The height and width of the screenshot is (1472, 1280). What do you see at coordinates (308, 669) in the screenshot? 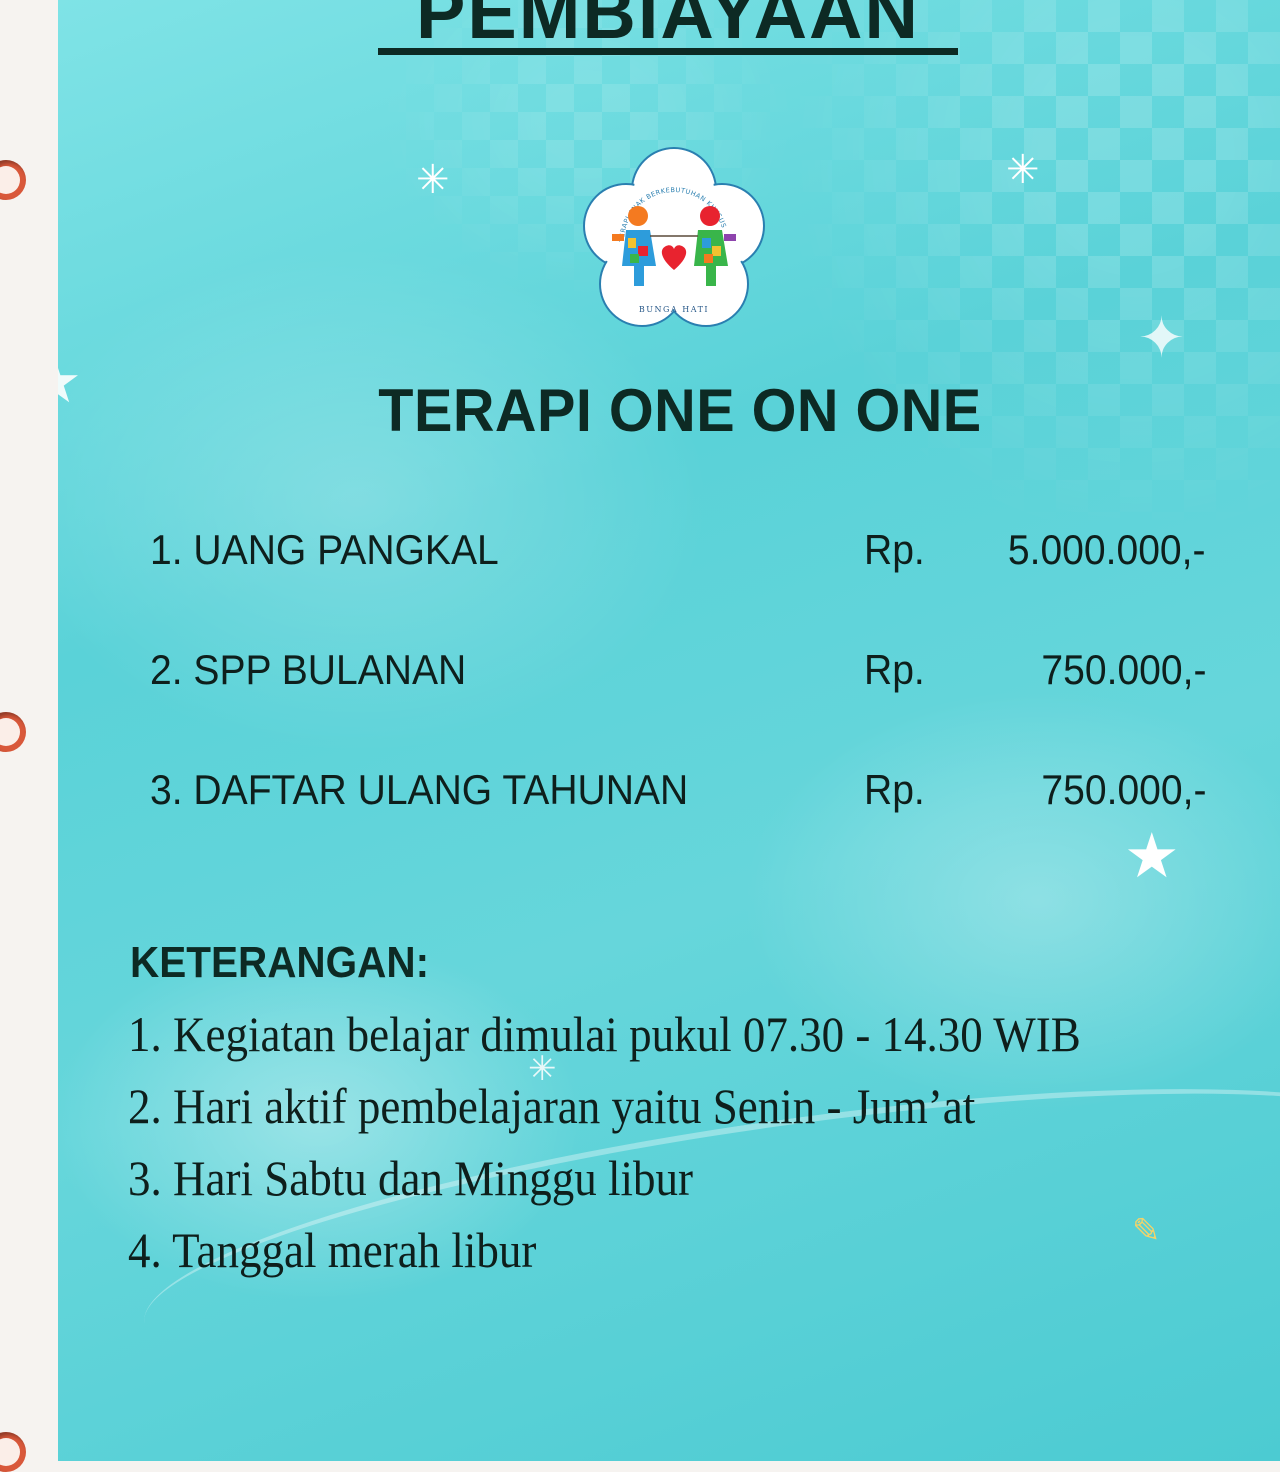
I see `fee-label: 2. SPP BULANAN` at bounding box center [308, 669].